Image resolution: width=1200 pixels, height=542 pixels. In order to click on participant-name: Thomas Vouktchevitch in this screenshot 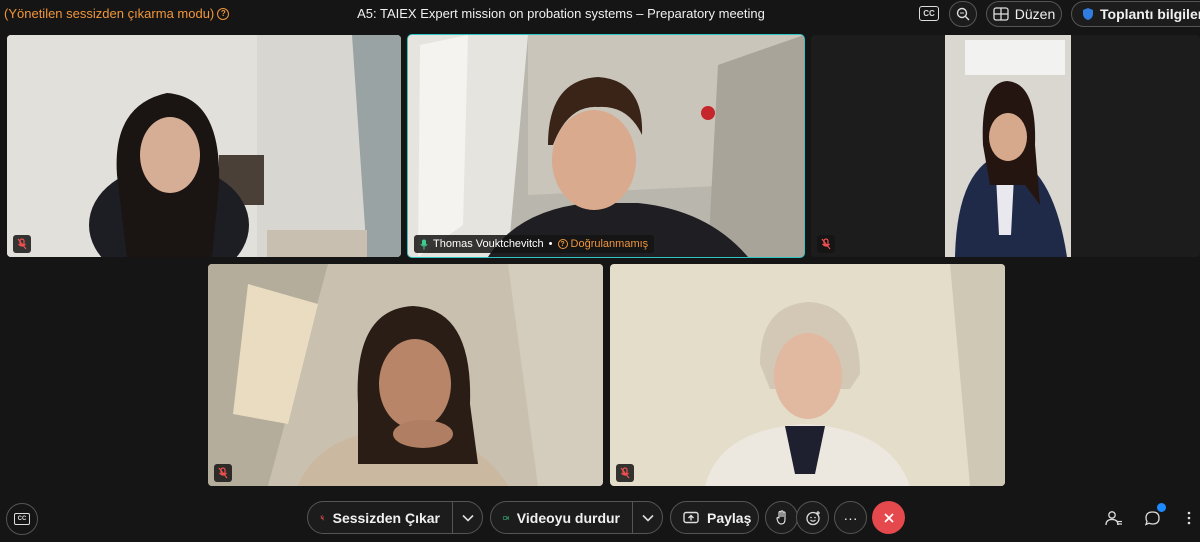, I will do `click(488, 244)`.